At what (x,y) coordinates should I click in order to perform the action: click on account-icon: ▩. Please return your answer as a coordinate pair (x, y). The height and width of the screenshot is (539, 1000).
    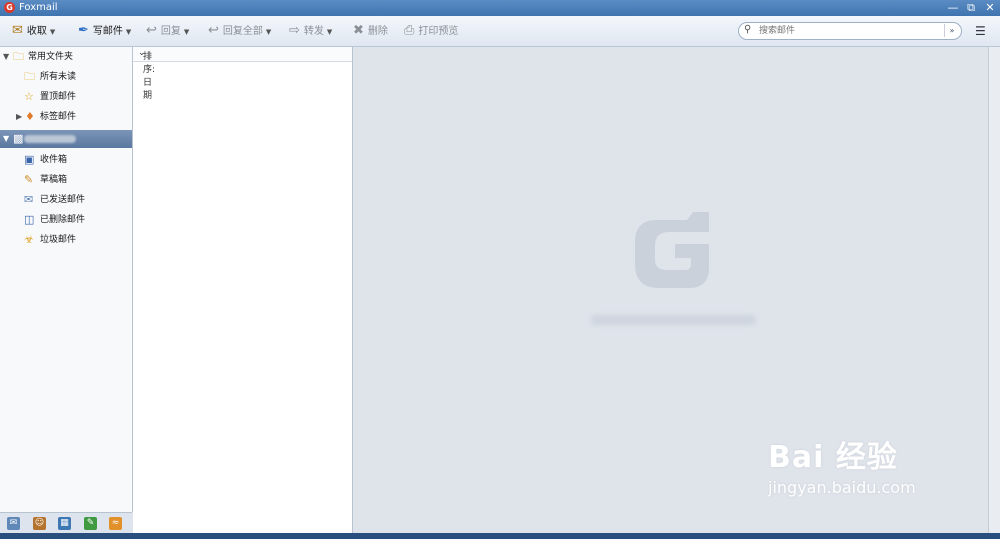
    Looking at the image, I should click on (18, 138).